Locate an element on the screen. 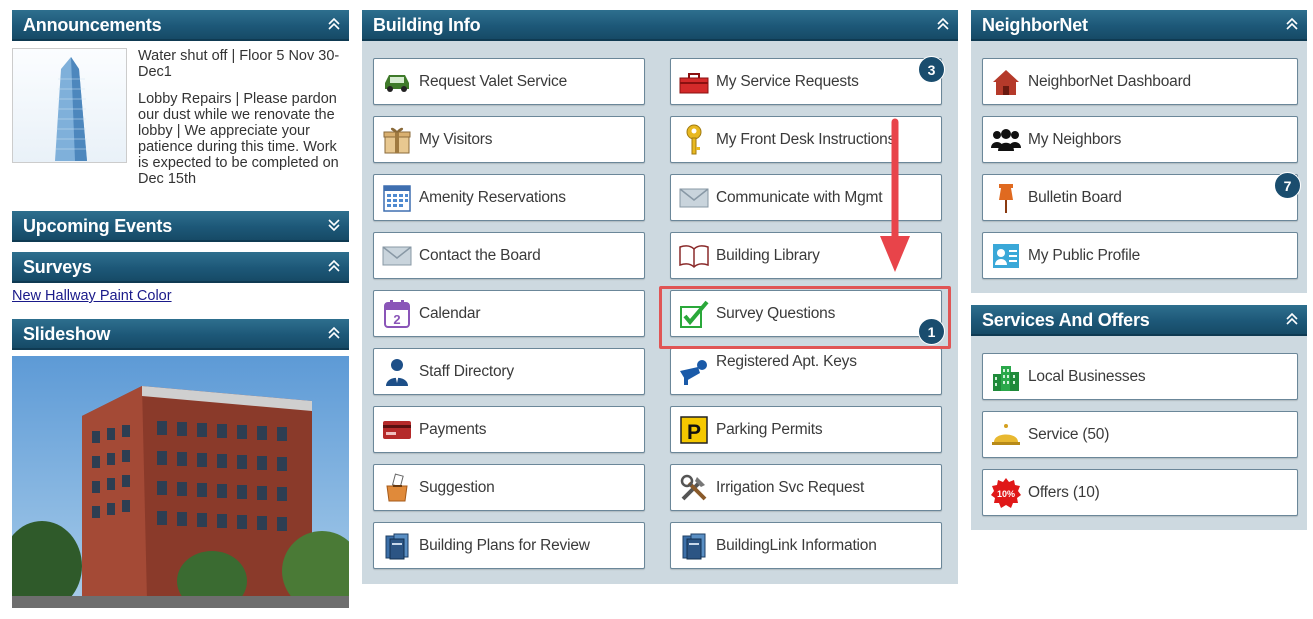  parking-icon: P is located at coordinates (694, 430).